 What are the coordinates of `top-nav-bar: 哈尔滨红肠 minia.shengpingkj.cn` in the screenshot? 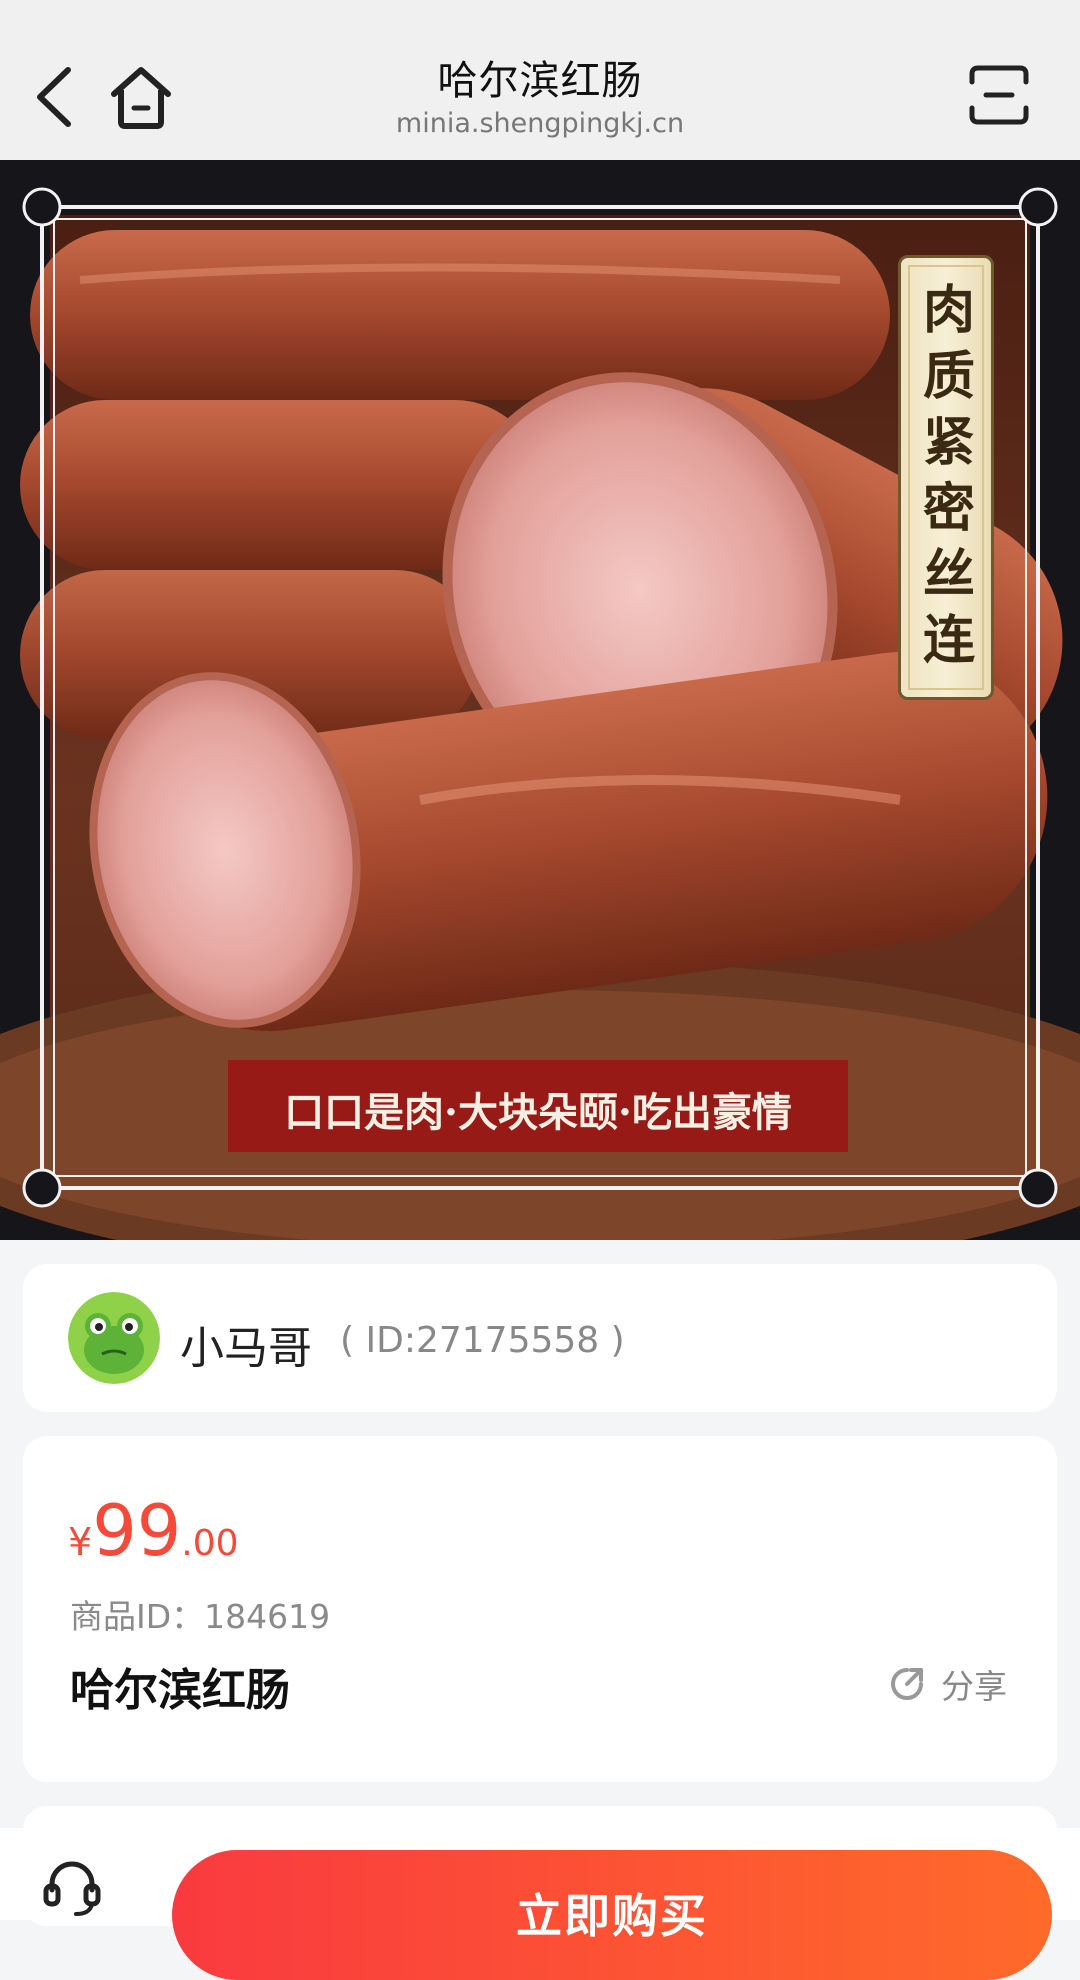 It's located at (540, 80).